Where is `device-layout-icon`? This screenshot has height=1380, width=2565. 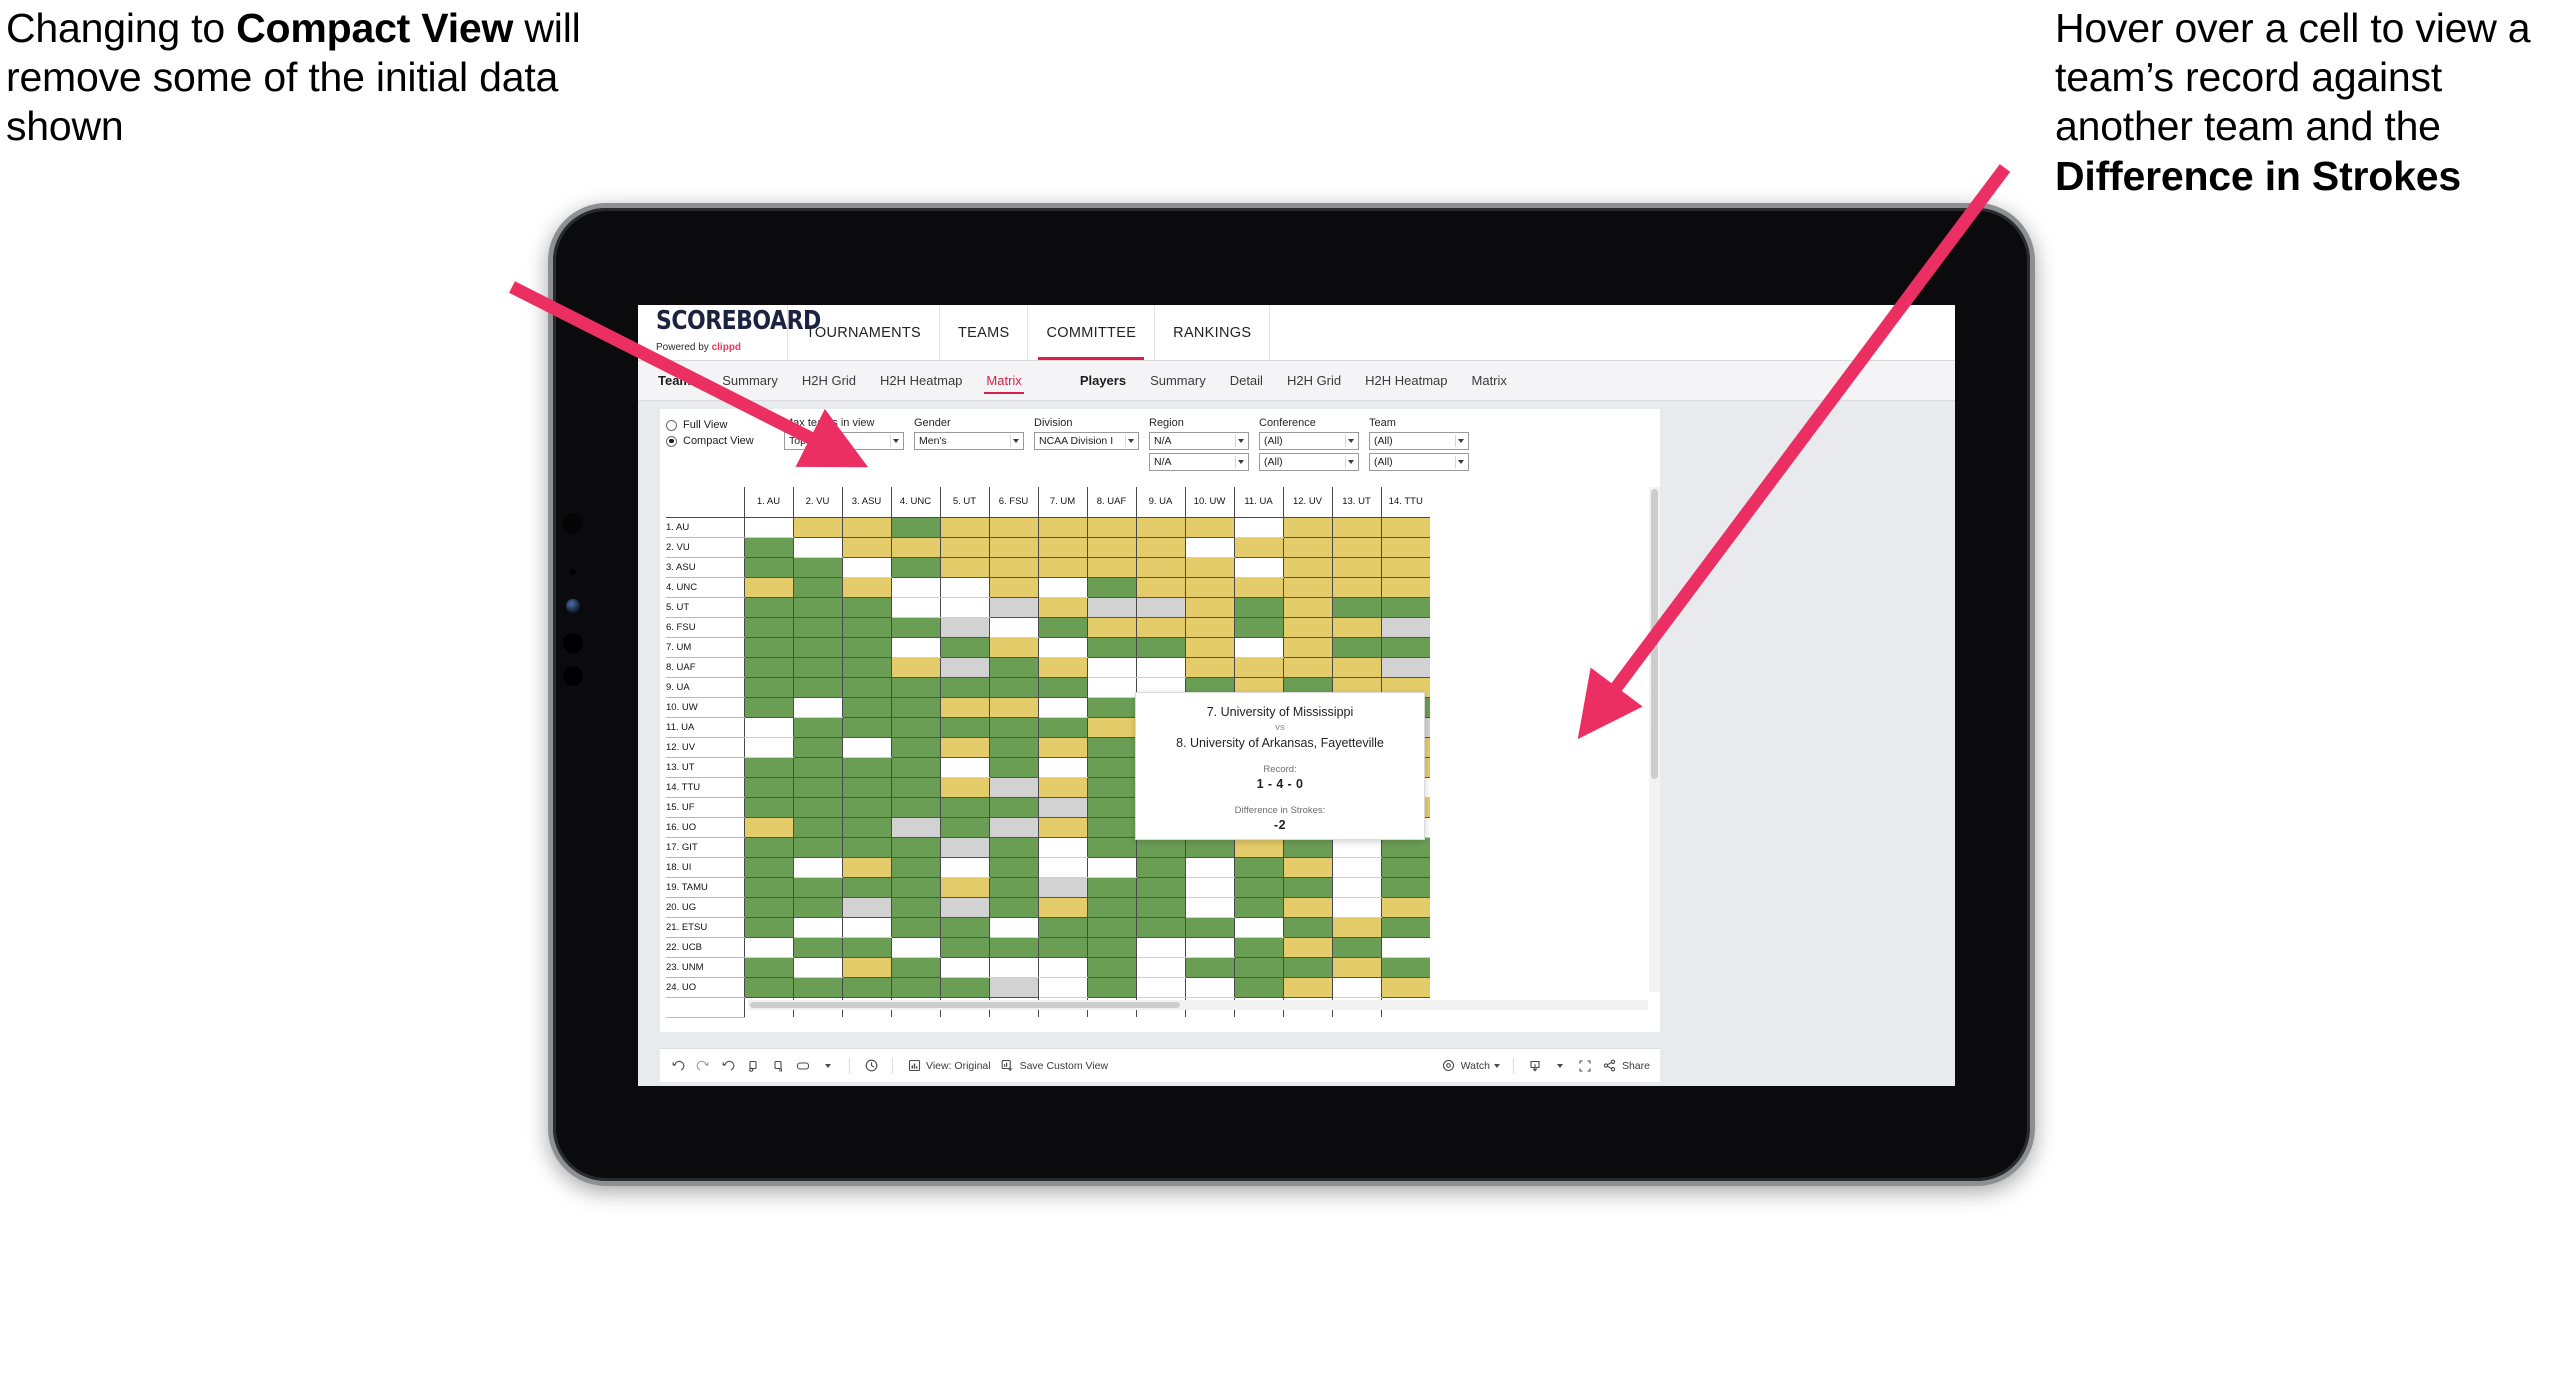
device-layout-icon is located at coordinates (803, 1066).